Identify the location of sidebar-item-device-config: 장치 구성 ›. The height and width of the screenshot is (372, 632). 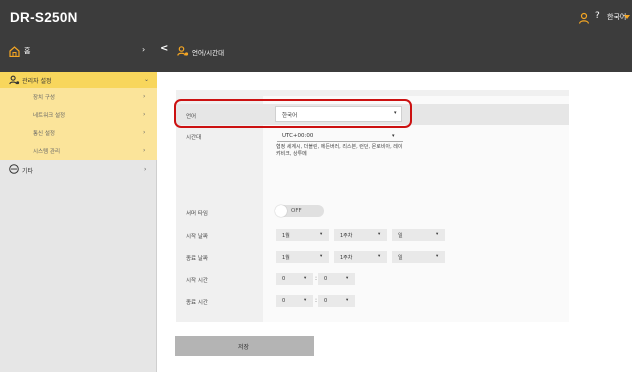
(78, 97).